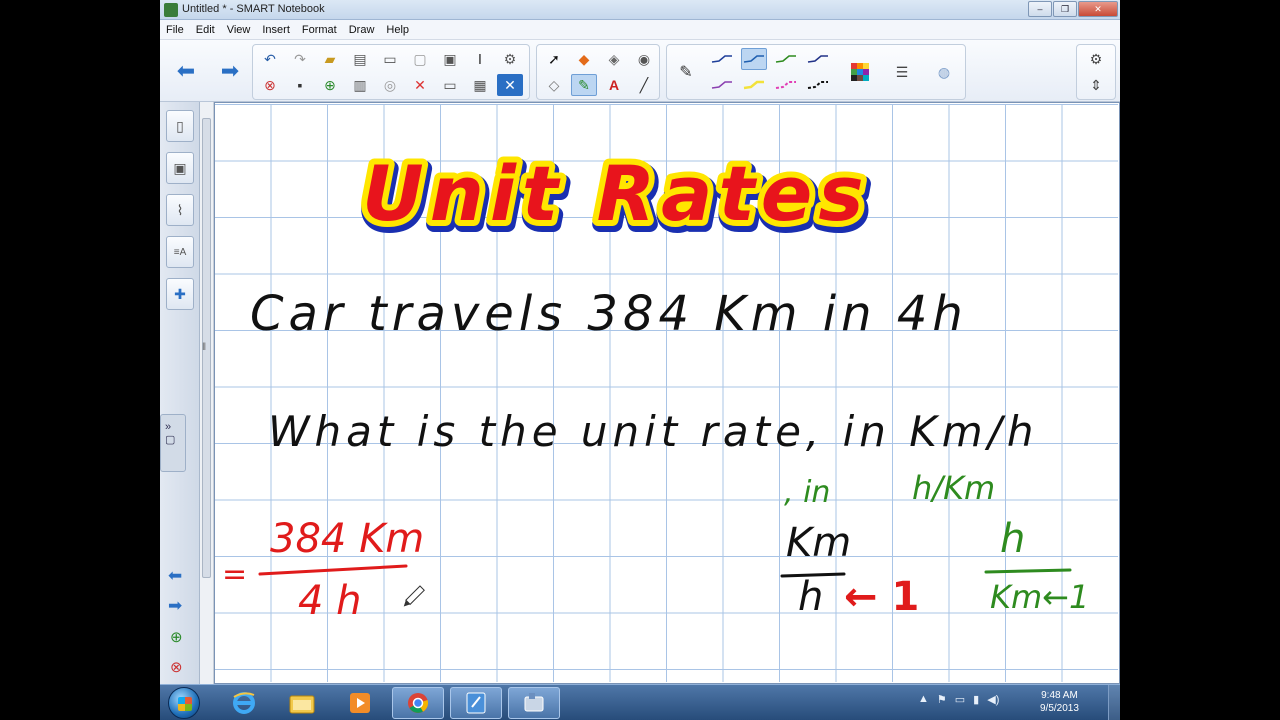  I want to click on attachments-tab-icon: ⌇, so click(180, 210).